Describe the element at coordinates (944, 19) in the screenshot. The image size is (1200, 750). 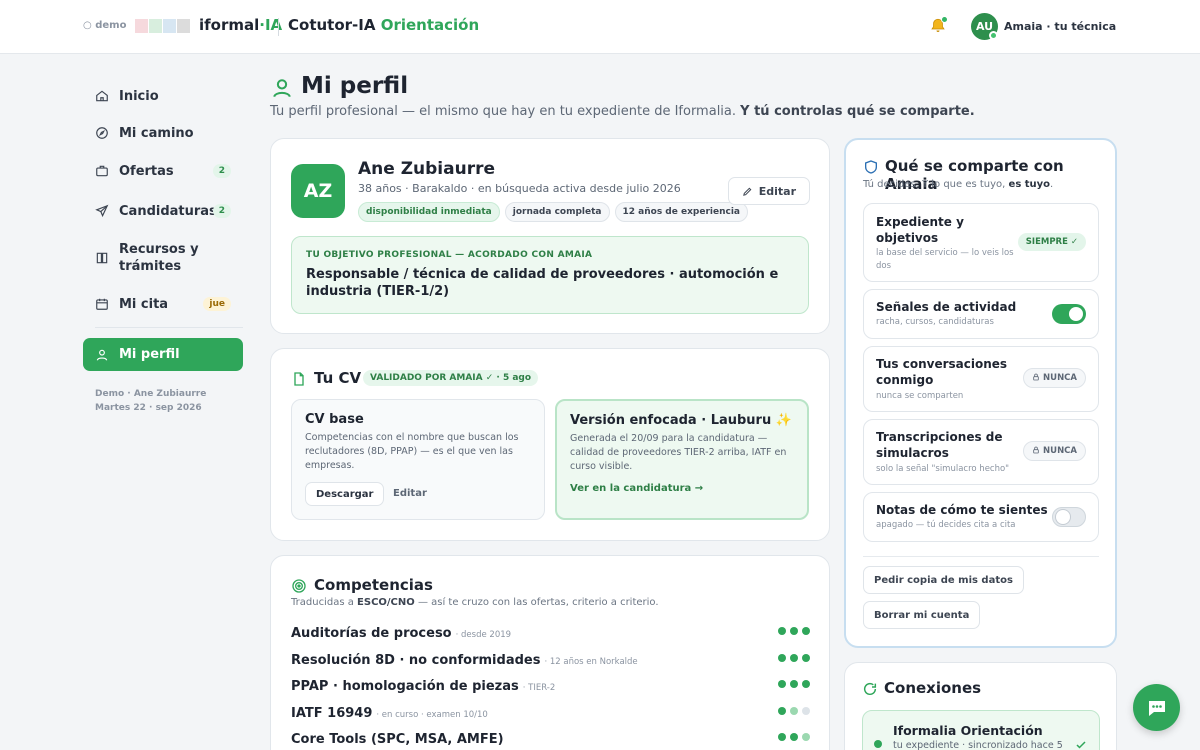
I see `notification-dot` at that location.